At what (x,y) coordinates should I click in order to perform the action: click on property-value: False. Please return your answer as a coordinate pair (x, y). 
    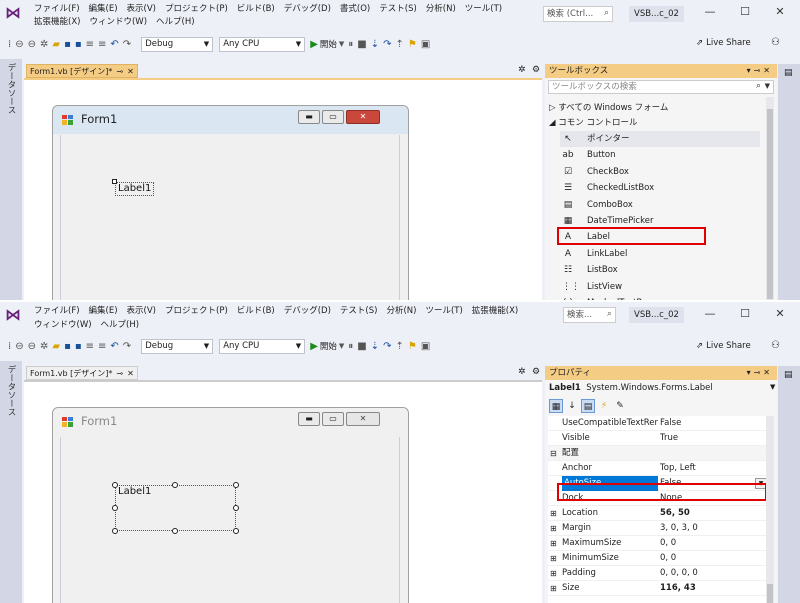
    Looking at the image, I should click on (714, 423).